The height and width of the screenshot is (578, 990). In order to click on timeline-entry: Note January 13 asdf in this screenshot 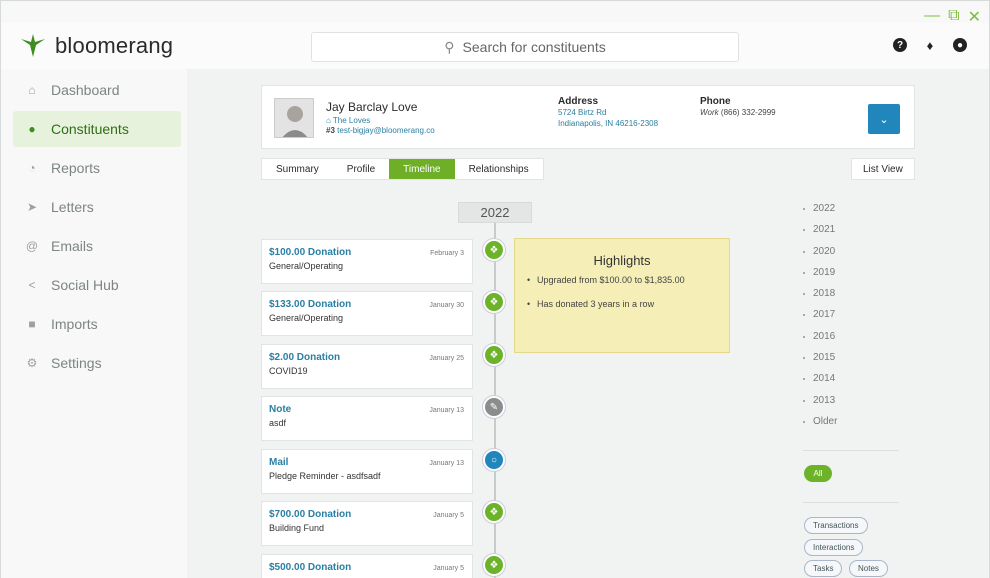, I will do `click(367, 418)`.